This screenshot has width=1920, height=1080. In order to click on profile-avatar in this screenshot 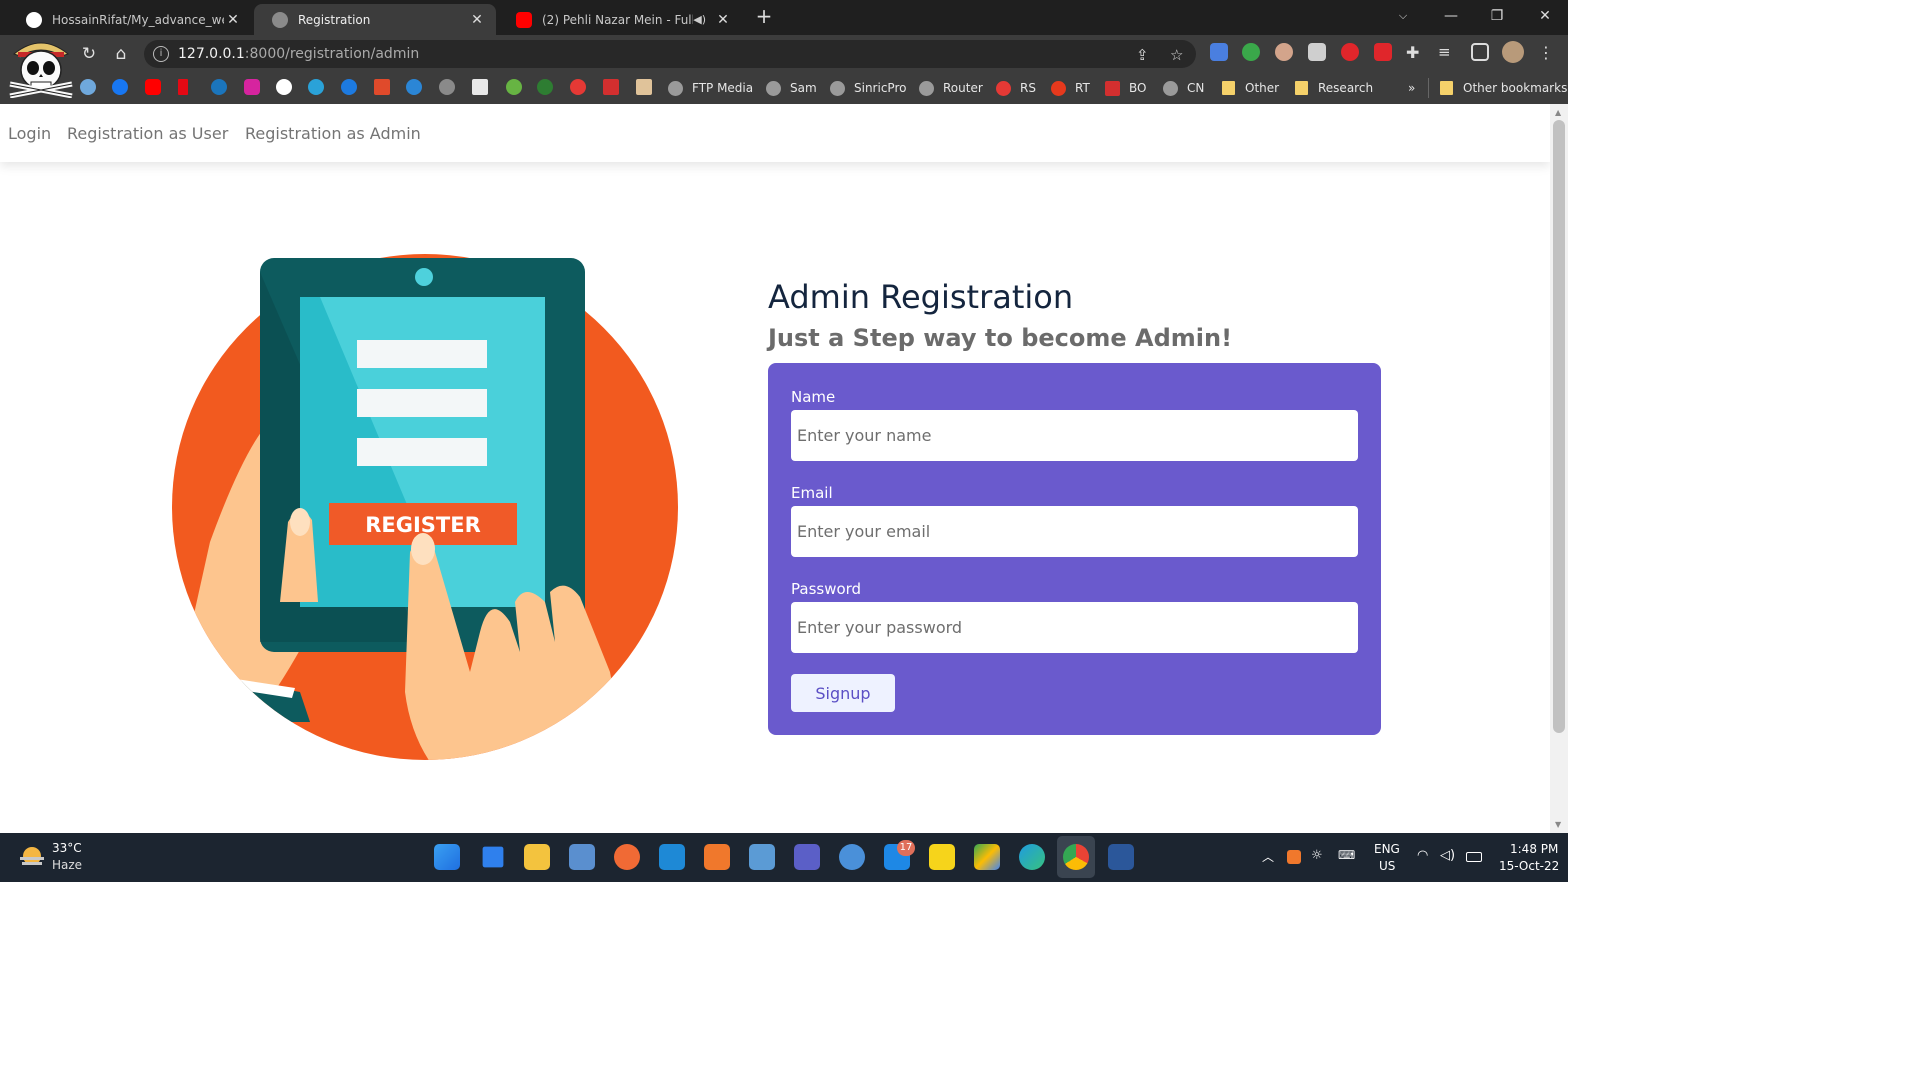, I will do `click(1513, 52)`.